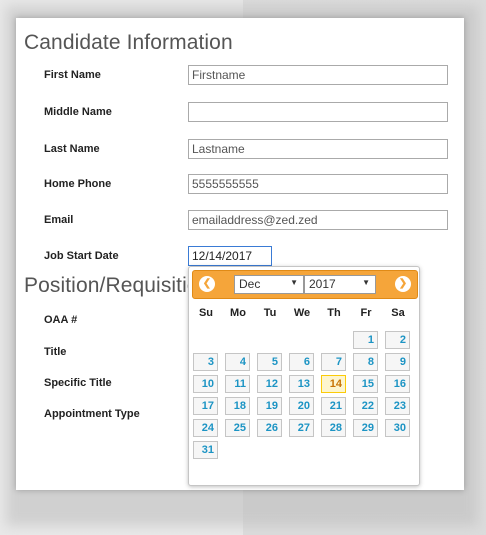 The height and width of the screenshot is (535, 486). I want to click on calendar-day-today: 14, so click(333, 384).